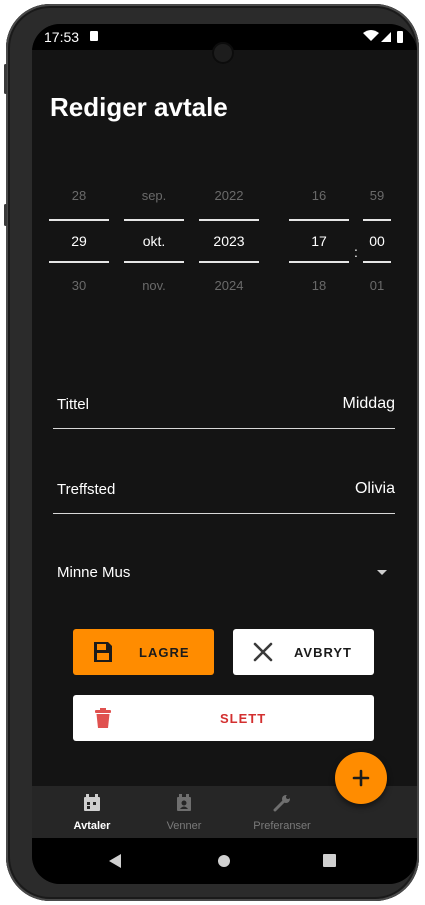  I want to click on delete-button: SLETT, so click(223, 718).